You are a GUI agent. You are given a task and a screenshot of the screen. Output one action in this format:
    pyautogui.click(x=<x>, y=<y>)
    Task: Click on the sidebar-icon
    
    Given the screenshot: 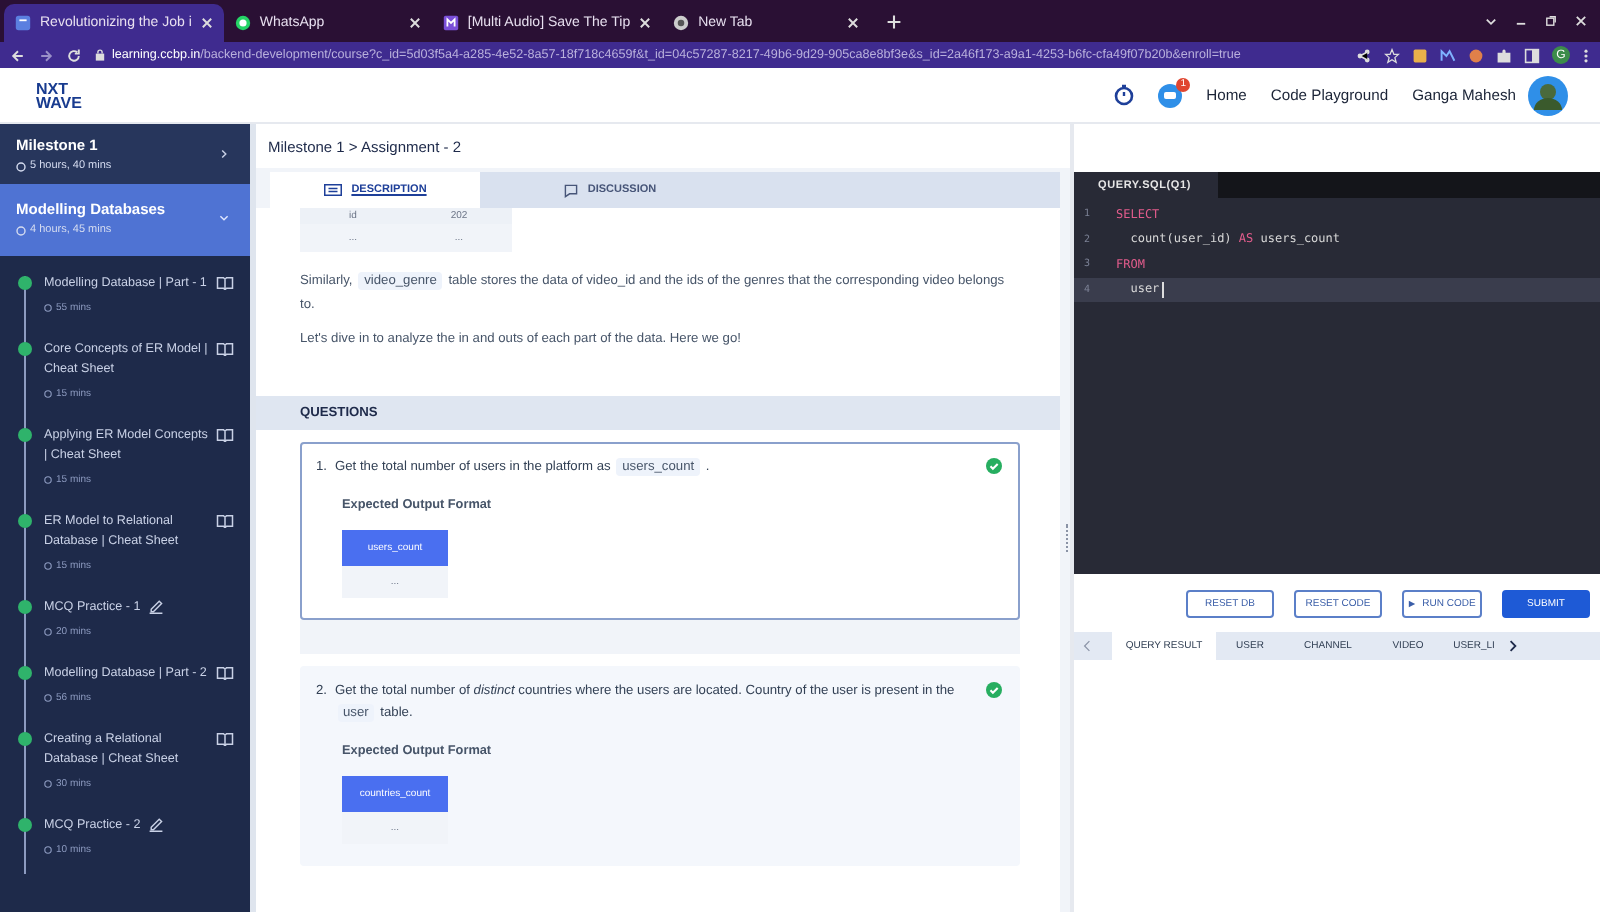 What is the action you would take?
    pyautogui.click(x=1532, y=55)
    